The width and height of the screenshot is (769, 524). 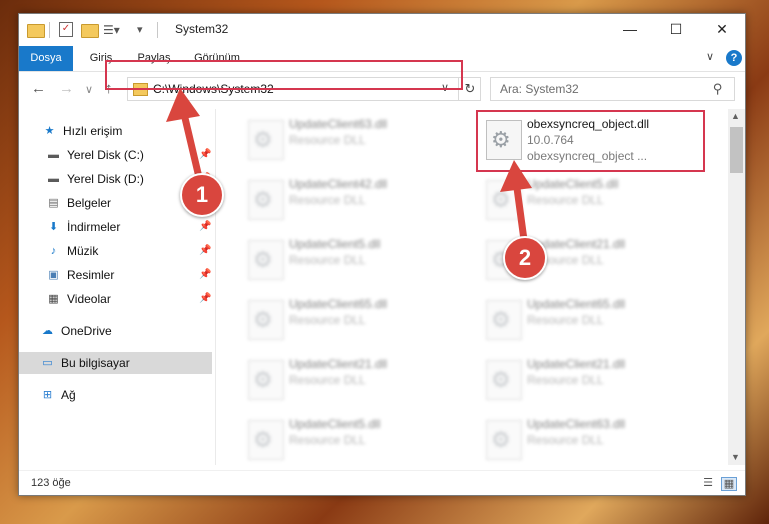 What do you see at coordinates (95, 363) in the screenshot?
I see `sidebar-item-label: Bu bilgisayar` at bounding box center [95, 363].